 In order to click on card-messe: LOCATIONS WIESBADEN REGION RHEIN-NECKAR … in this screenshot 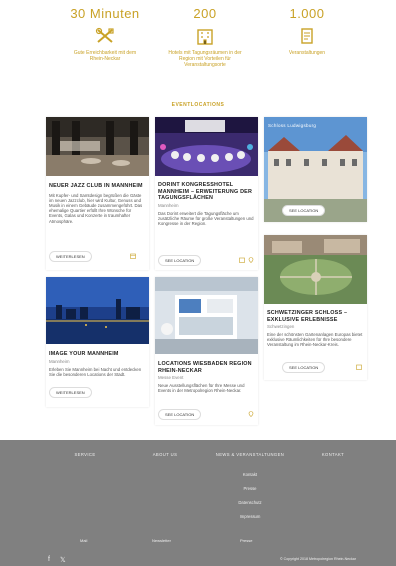, I will do `click(206, 351)`.